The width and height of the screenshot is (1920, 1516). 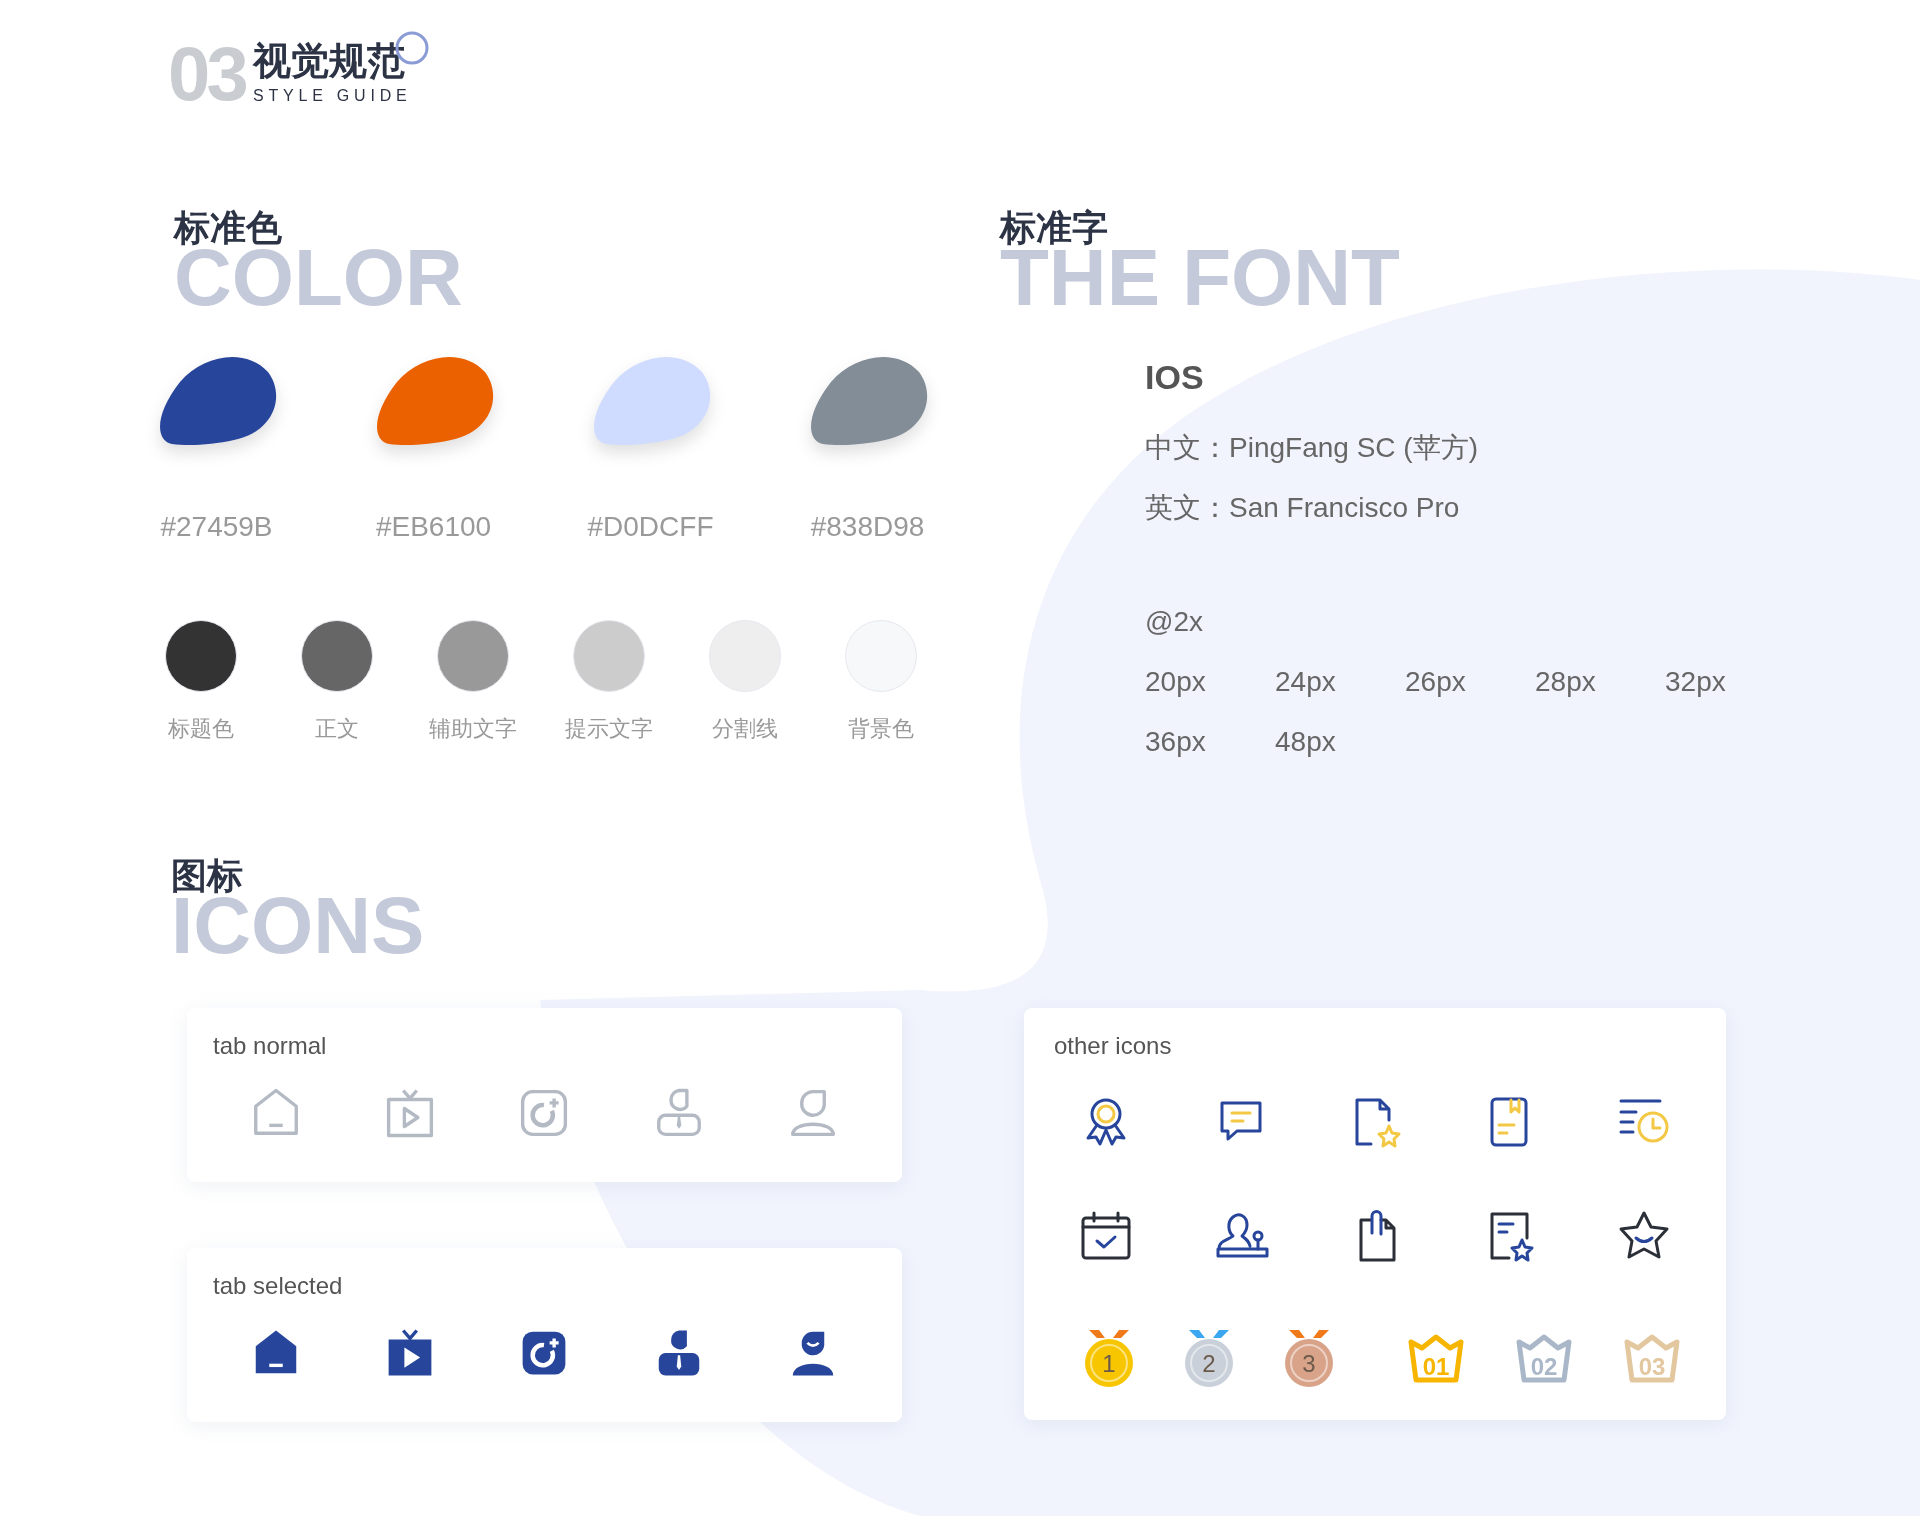 What do you see at coordinates (270, 1046) in the screenshot?
I see `card-title: tab normal` at bounding box center [270, 1046].